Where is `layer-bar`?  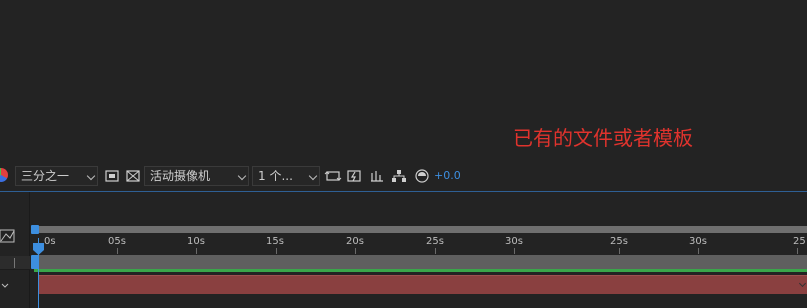
layer-bar is located at coordinates (422, 284).